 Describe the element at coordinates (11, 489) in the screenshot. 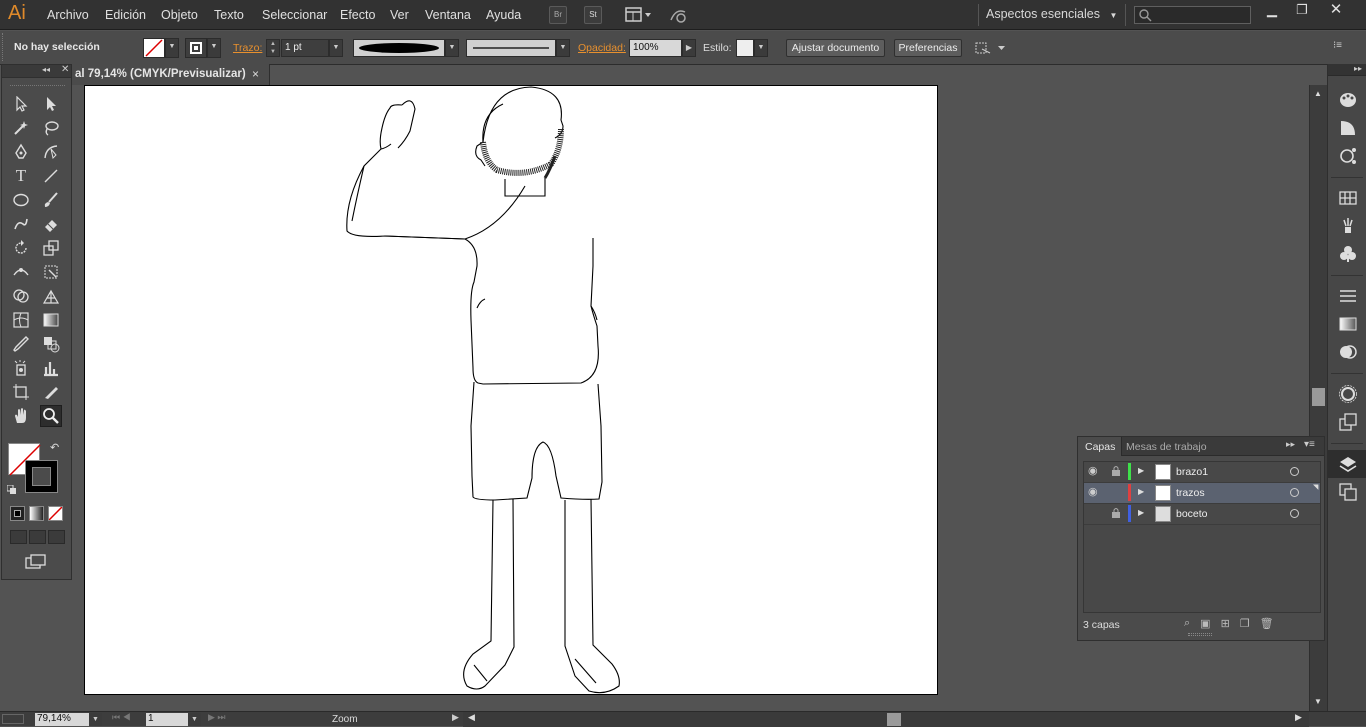

I see `default-colors-icon` at that location.